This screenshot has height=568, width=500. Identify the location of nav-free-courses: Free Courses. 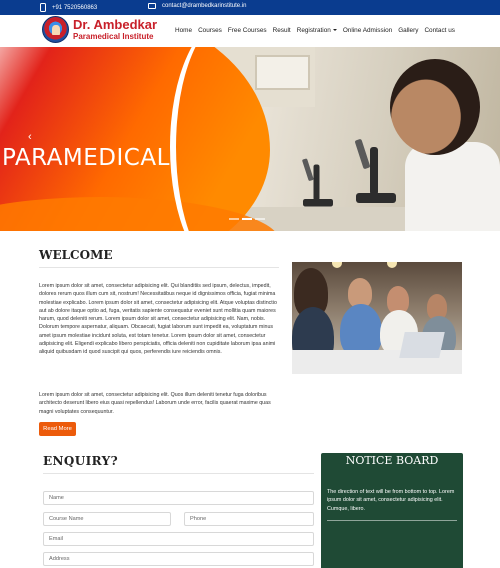
(247, 30).